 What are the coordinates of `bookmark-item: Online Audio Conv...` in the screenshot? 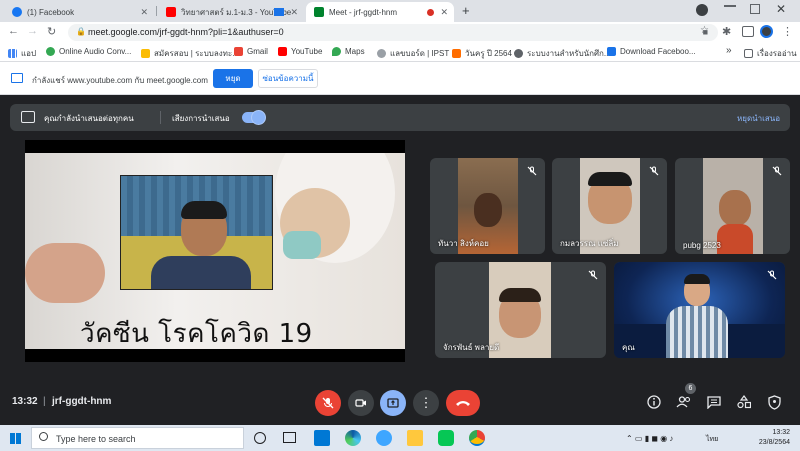 It's located at (88, 51).